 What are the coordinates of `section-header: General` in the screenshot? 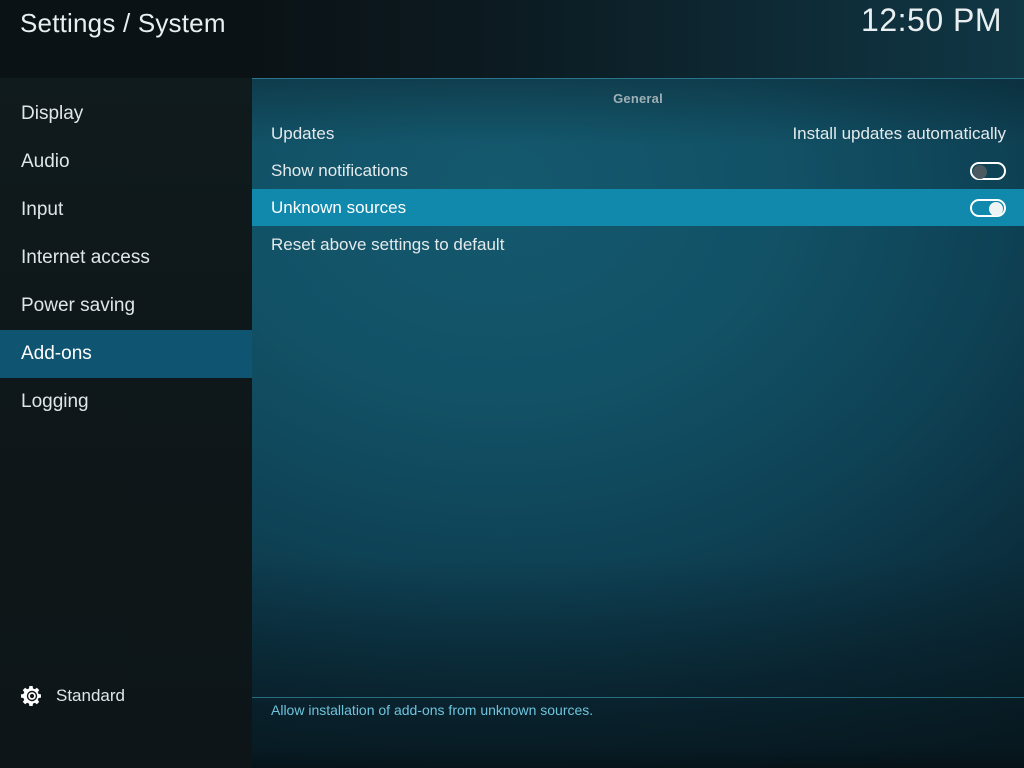 It's located at (638, 98).